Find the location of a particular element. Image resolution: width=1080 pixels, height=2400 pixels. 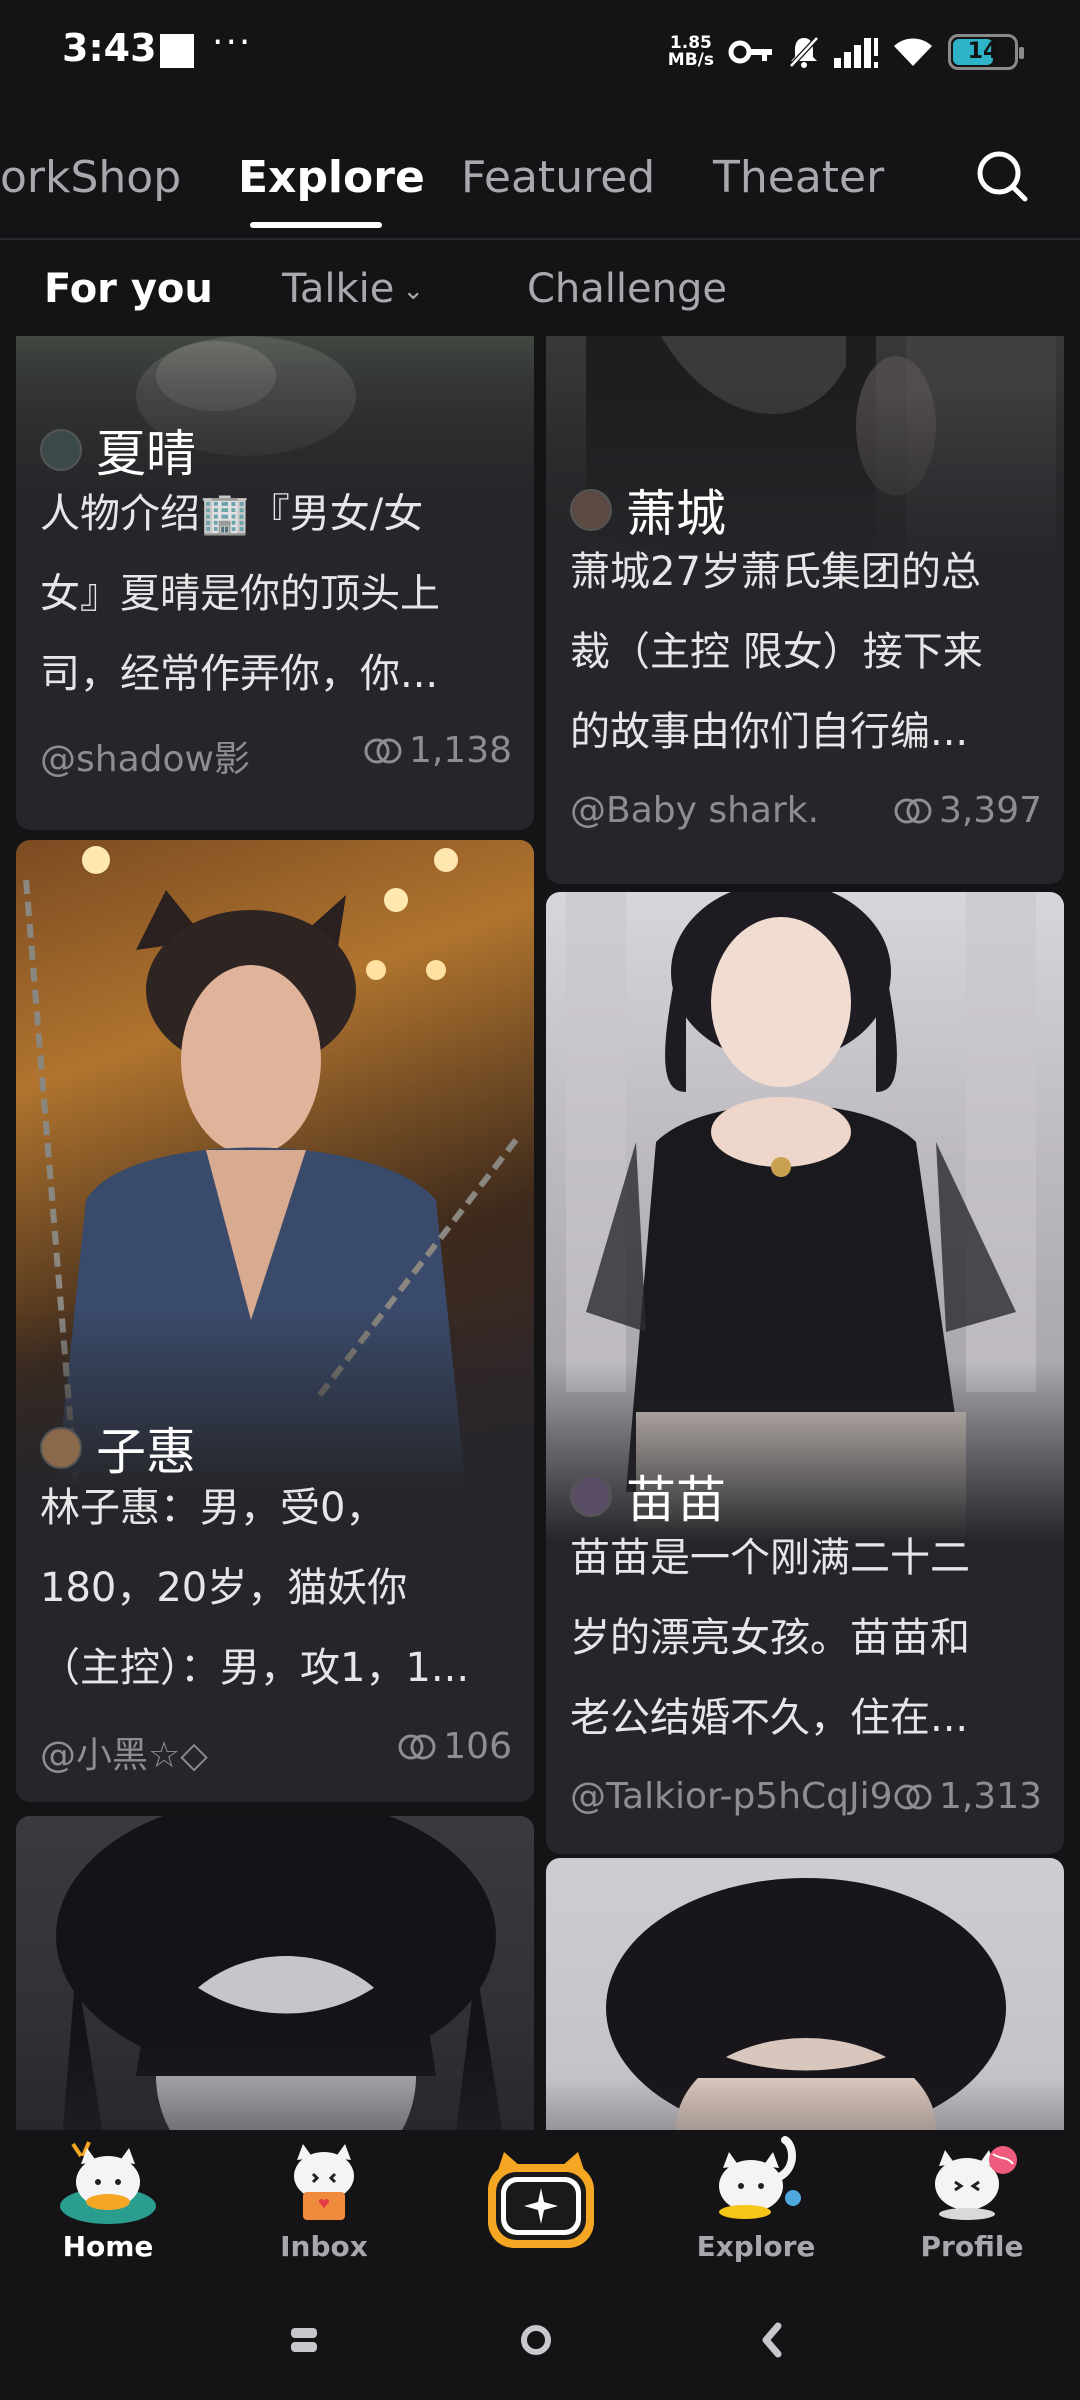

recent-apps-icon is located at coordinates (304, 2340).